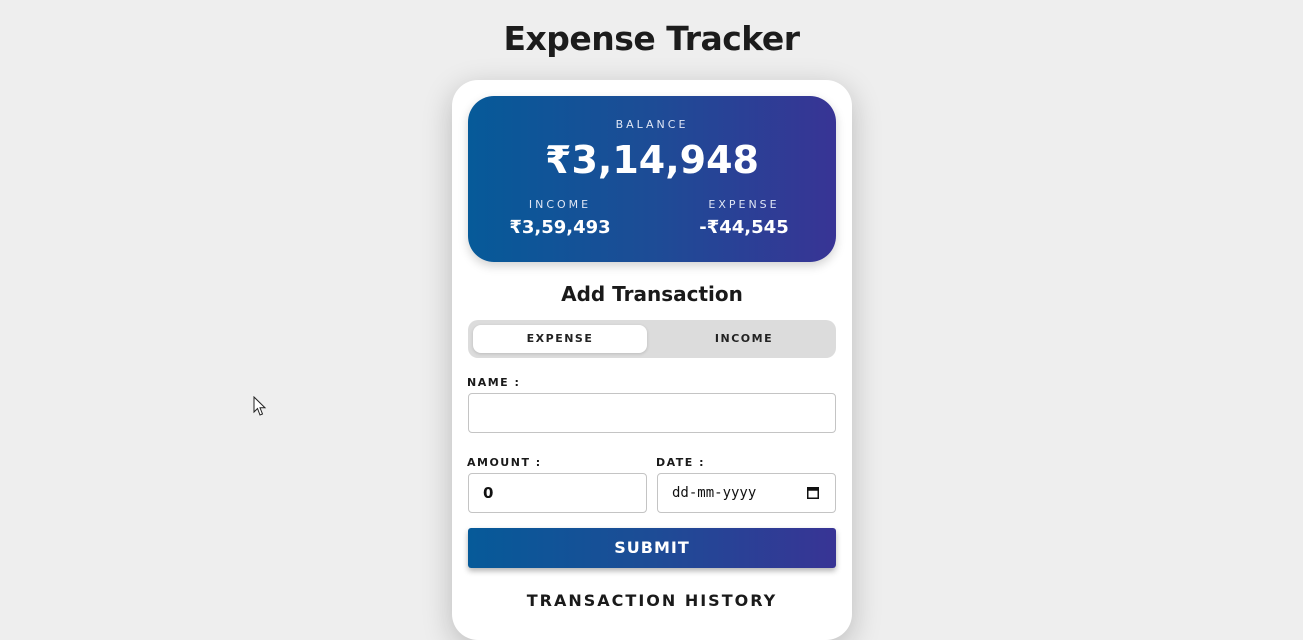  I want to click on page-title: Expense Tracker, so click(651, 38).